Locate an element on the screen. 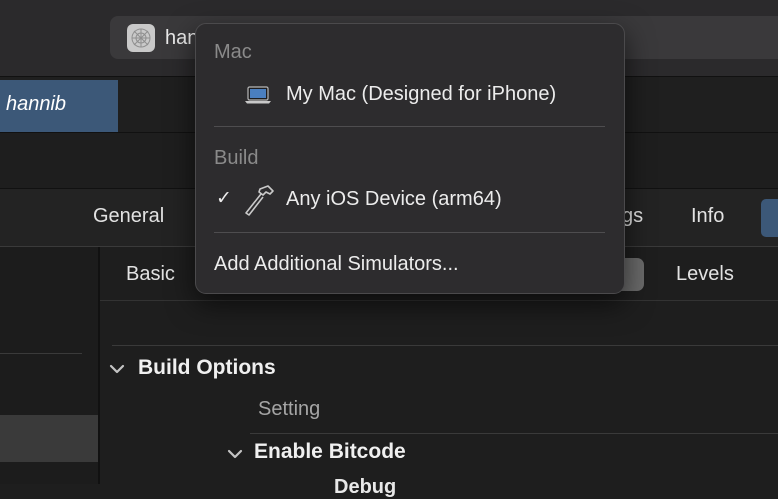  column-header-setting: Setting is located at coordinates (289, 409).